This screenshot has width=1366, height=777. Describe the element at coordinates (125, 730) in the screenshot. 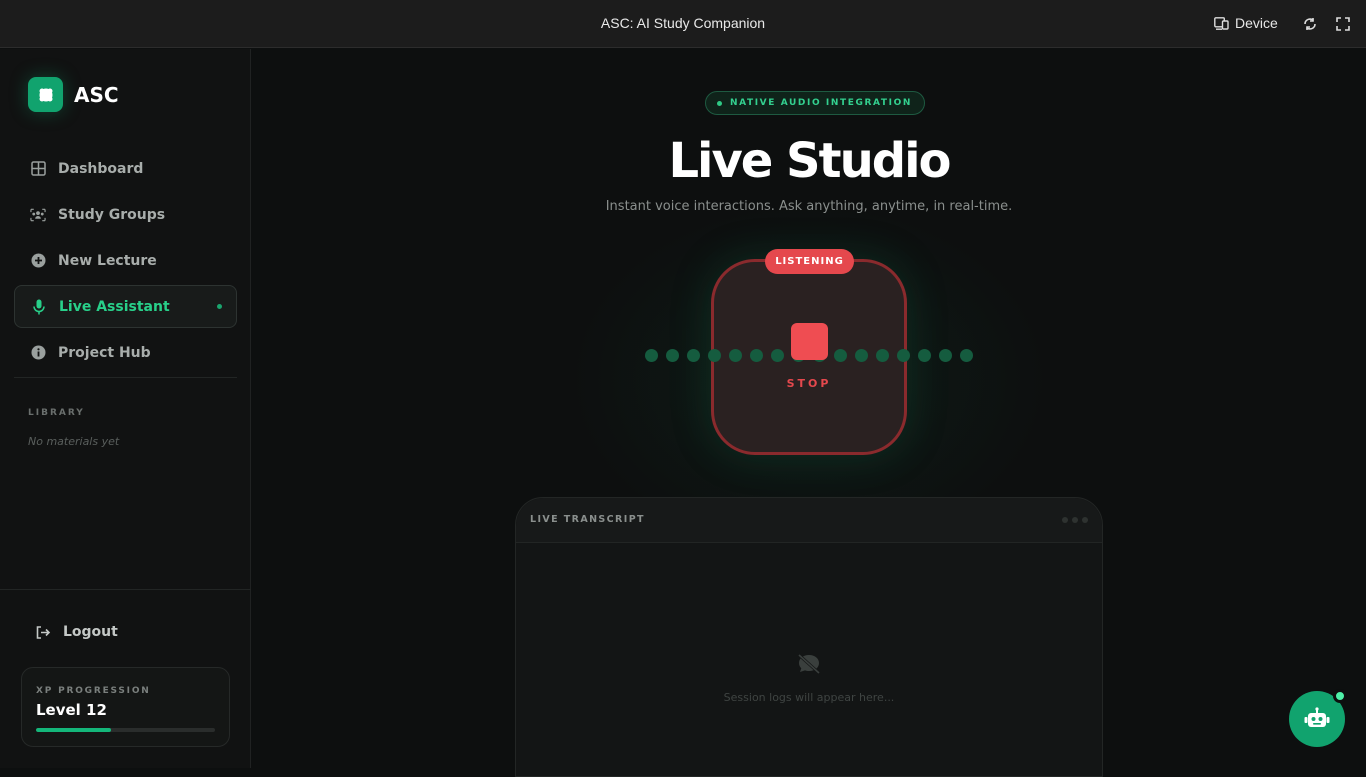

I see `xp-progress-bar` at that location.